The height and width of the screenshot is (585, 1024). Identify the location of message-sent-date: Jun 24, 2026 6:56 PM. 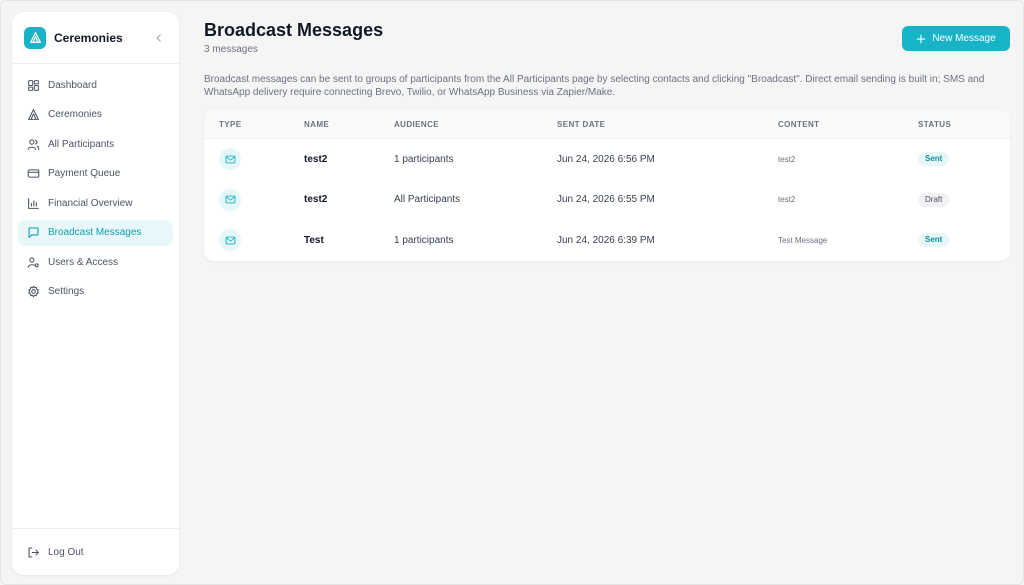
(606, 159).